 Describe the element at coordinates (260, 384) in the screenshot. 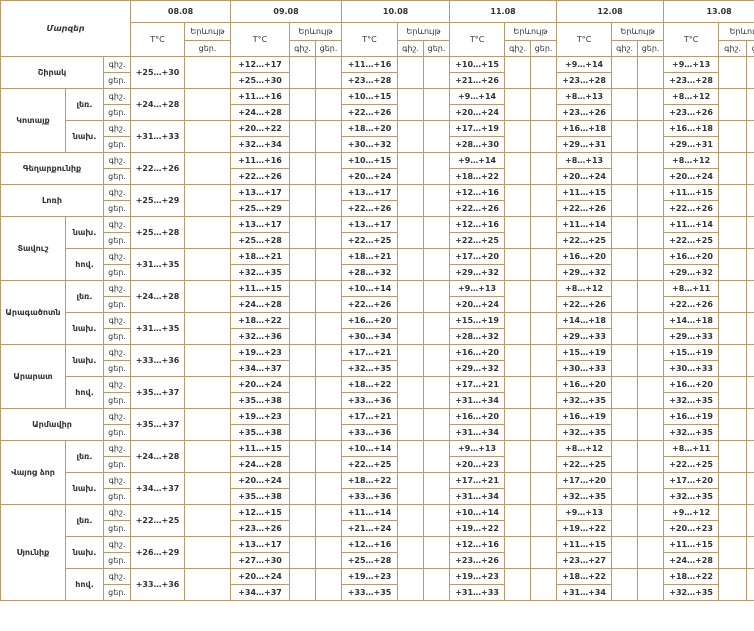

I see `temperature-cell: +20…+24` at that location.